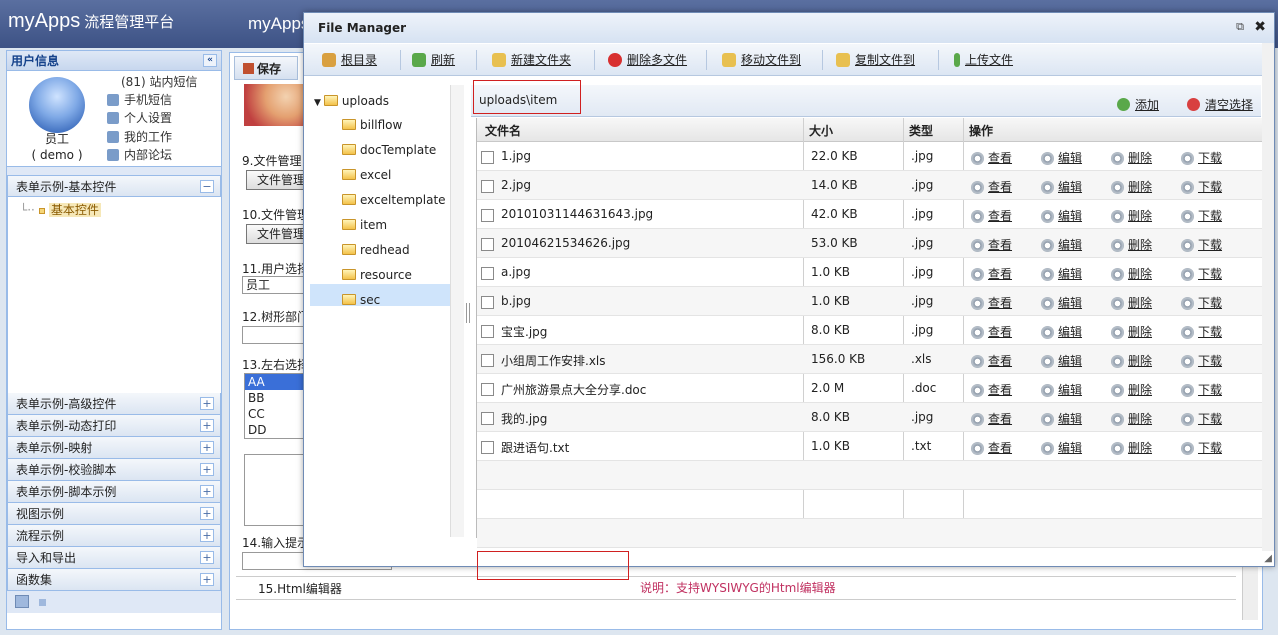  What do you see at coordinates (210, 60) in the screenshot?
I see `collapse-icon: «` at bounding box center [210, 60].